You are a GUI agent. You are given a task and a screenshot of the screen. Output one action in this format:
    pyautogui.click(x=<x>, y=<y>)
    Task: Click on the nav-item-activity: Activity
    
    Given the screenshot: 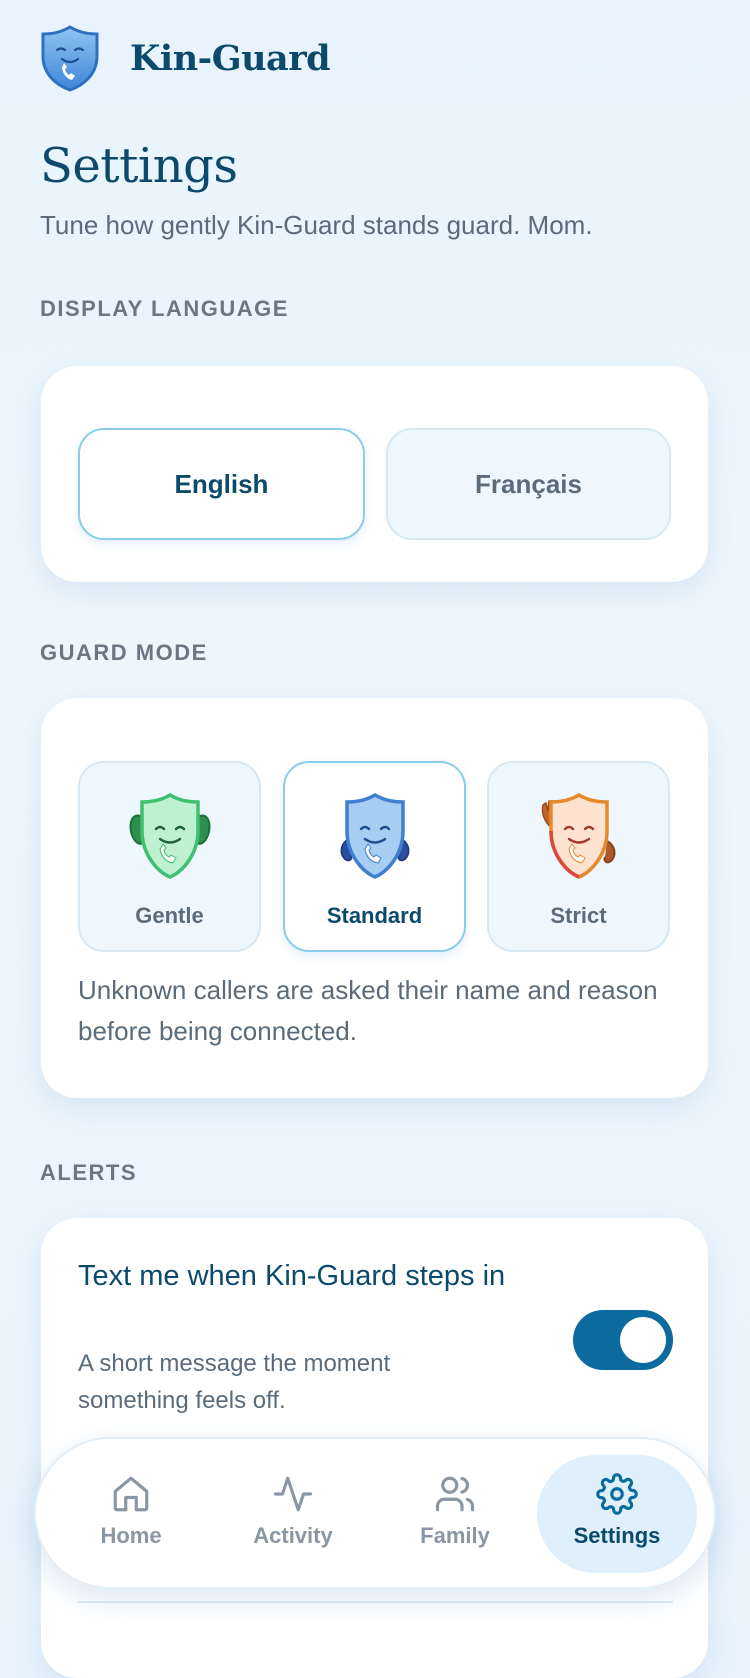 What is the action you would take?
    pyautogui.click(x=293, y=1514)
    